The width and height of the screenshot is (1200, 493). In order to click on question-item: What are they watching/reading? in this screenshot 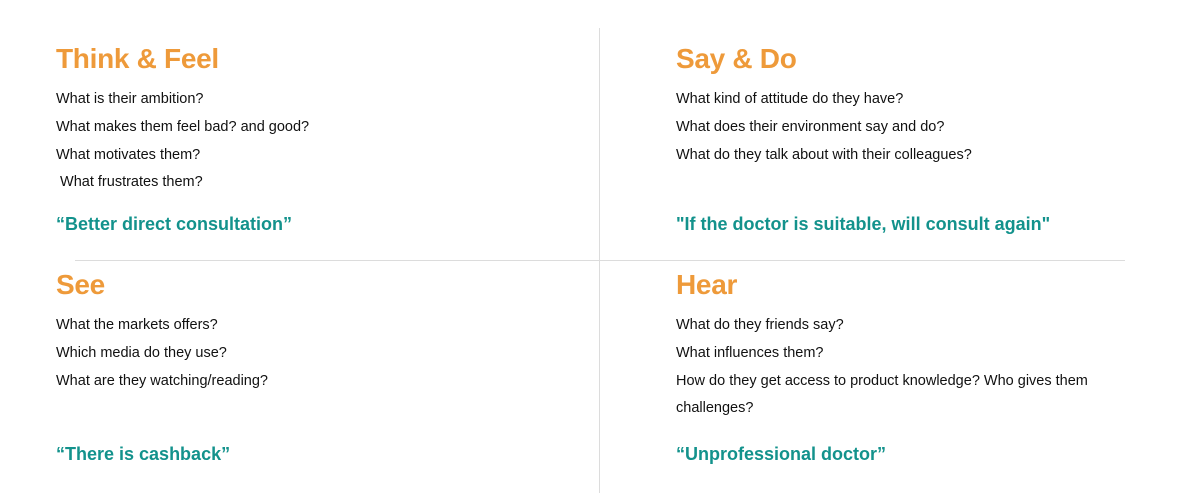, I will do `click(162, 380)`.